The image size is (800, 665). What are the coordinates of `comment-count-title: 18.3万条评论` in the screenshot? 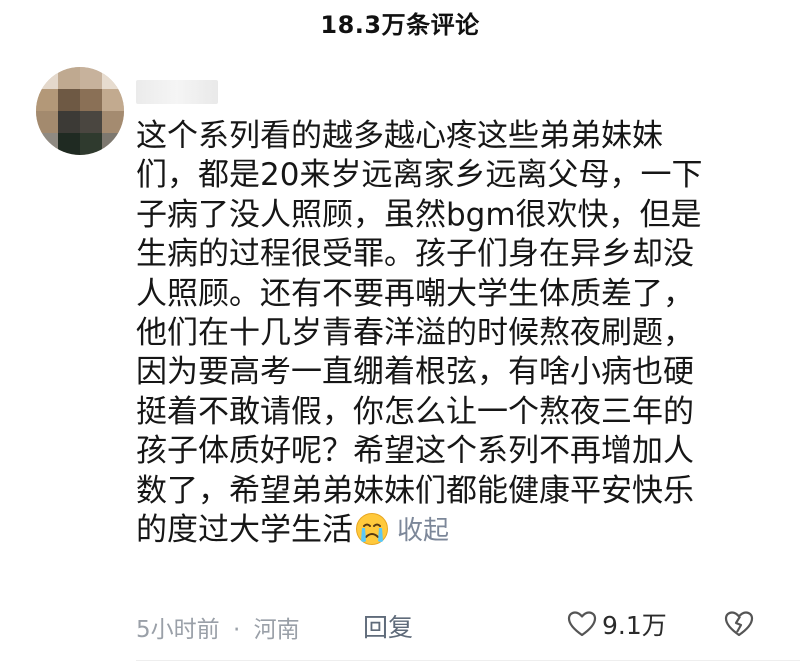 It's located at (400, 24).